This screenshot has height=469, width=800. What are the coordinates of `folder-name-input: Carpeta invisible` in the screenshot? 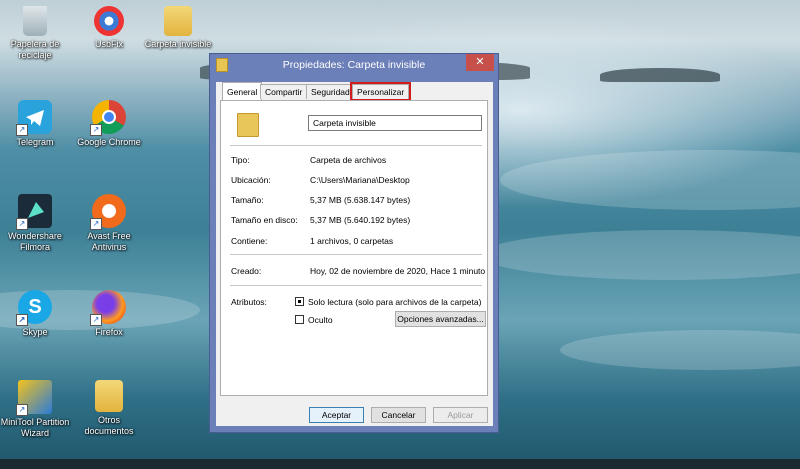 It's located at (395, 123).